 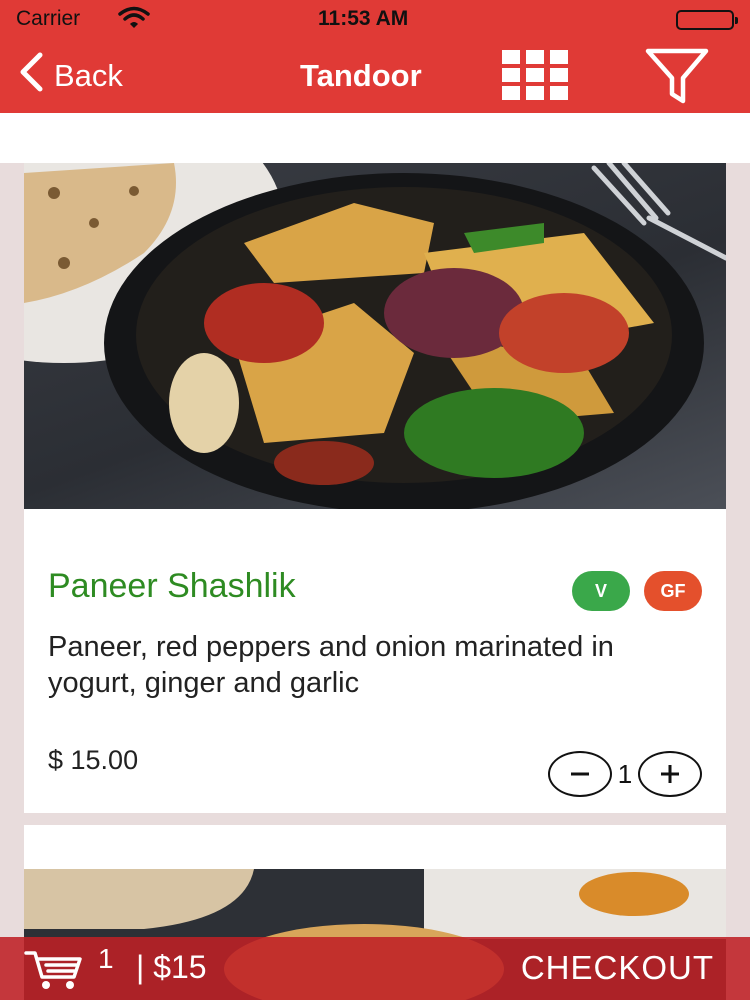 I want to click on battery-icon, so click(x=707, y=20).